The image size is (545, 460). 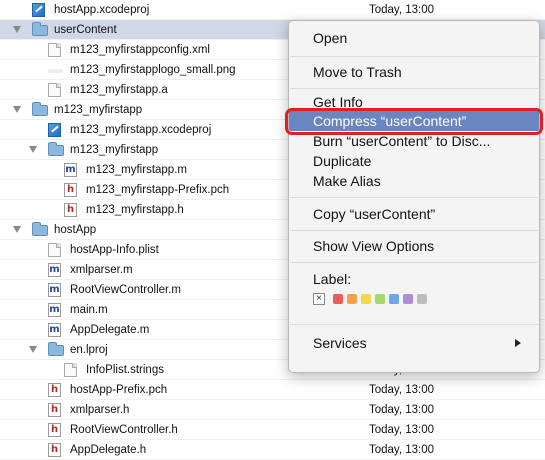 I want to click on menu-label-heading: Label:, so click(x=332, y=279).